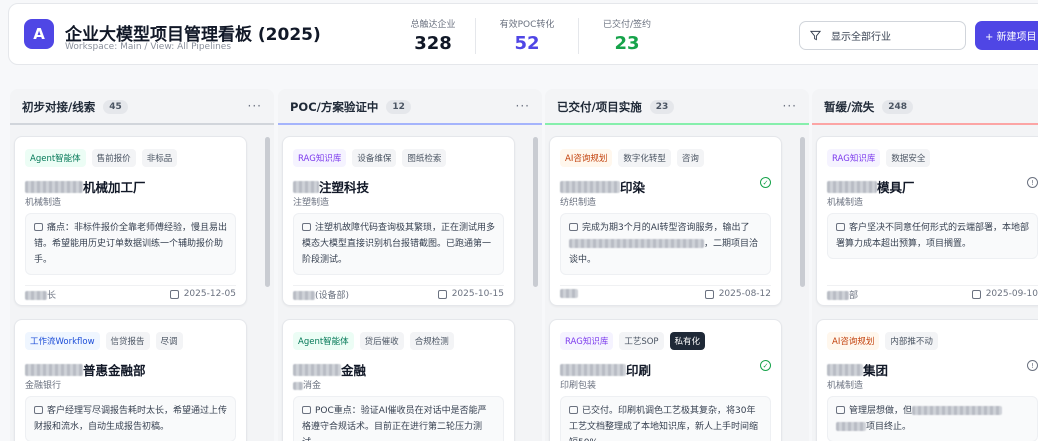  Describe the element at coordinates (1006, 35) in the screenshot. I see `new-project-button: + 新建项目` at that location.